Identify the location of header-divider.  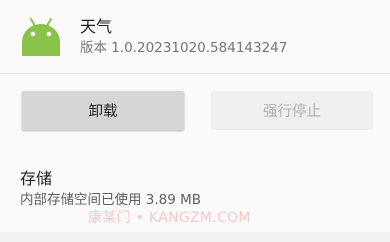
(195, 73).